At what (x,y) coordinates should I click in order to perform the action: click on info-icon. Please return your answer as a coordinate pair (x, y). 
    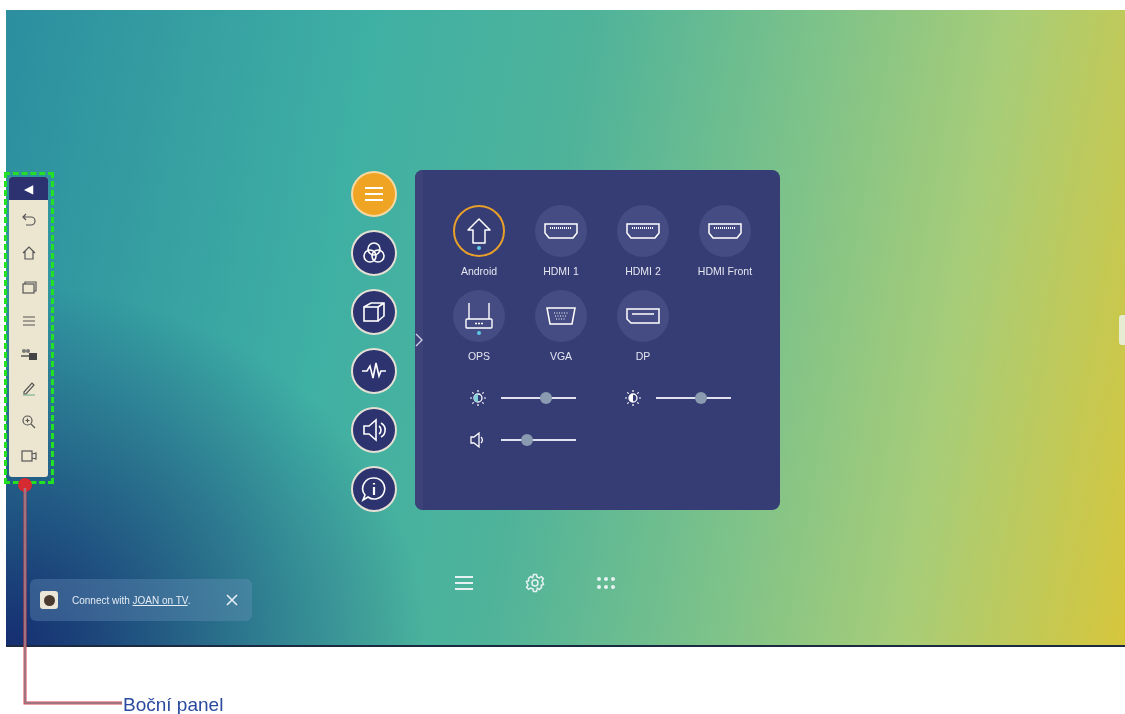
    Looking at the image, I should click on (374, 489).